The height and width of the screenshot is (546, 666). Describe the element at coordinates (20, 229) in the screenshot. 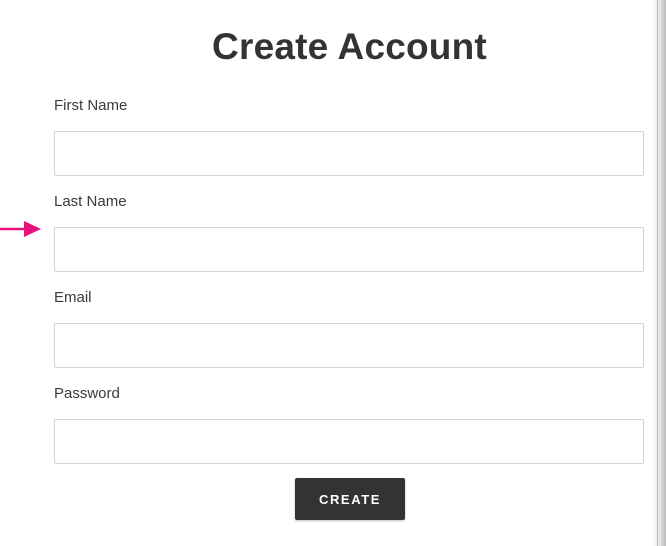

I see `pointer-arrow-icon` at that location.